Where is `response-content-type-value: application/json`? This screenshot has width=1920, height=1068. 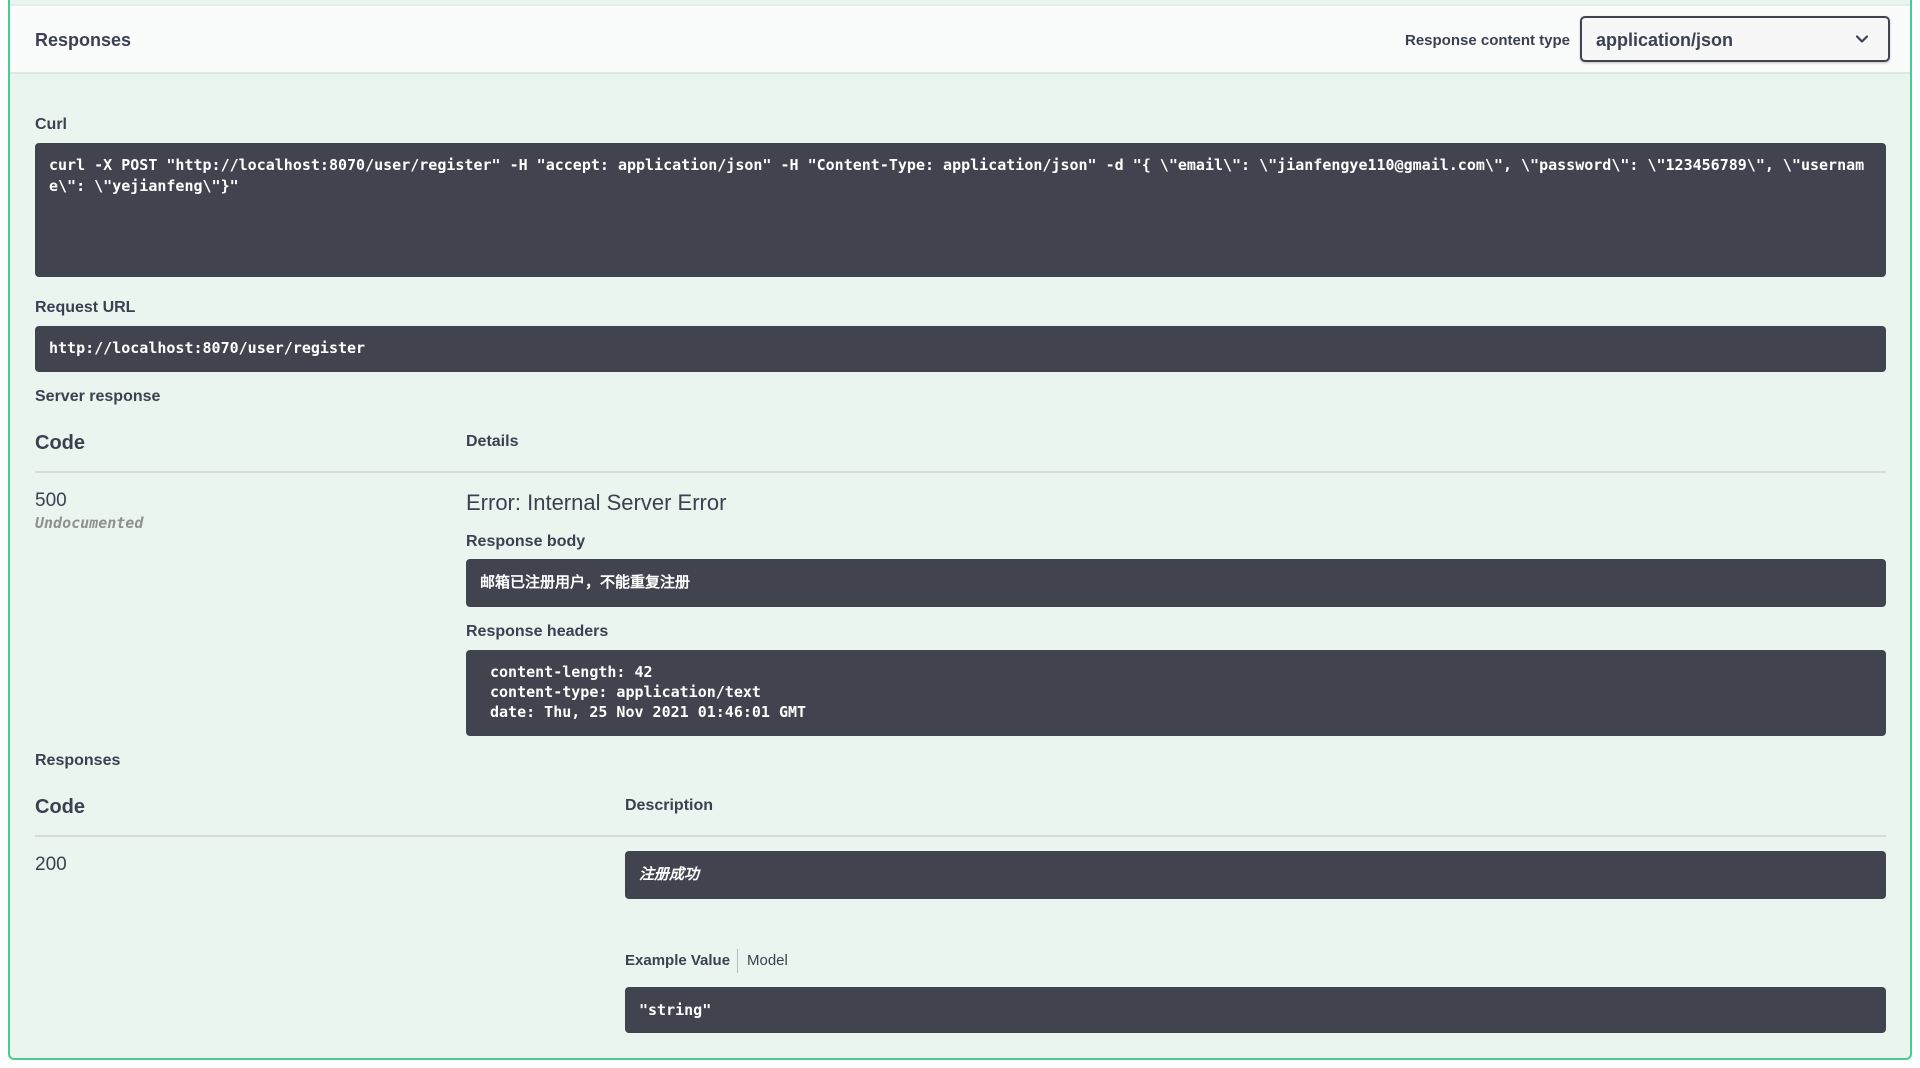 response-content-type-value: application/json is located at coordinates (1665, 40).